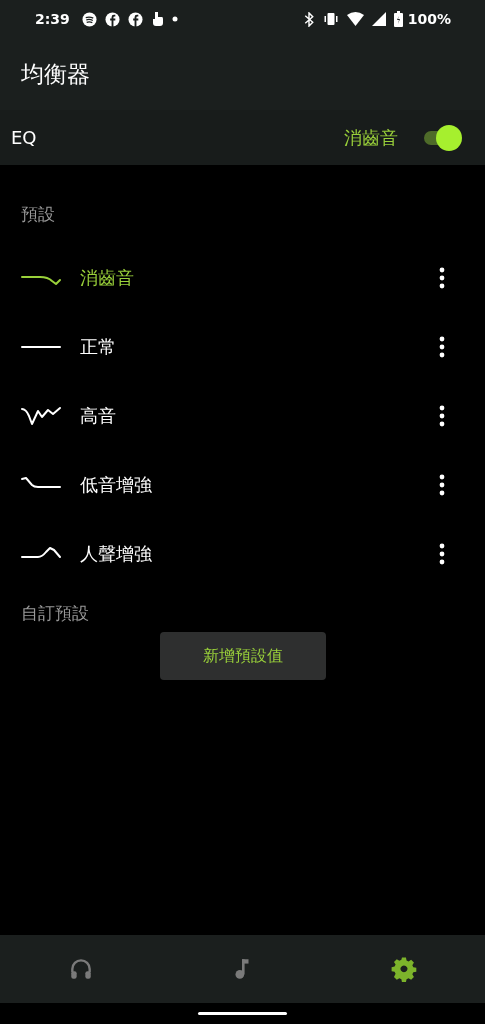  Describe the element at coordinates (157, 19) in the screenshot. I see `hand-icon` at that location.